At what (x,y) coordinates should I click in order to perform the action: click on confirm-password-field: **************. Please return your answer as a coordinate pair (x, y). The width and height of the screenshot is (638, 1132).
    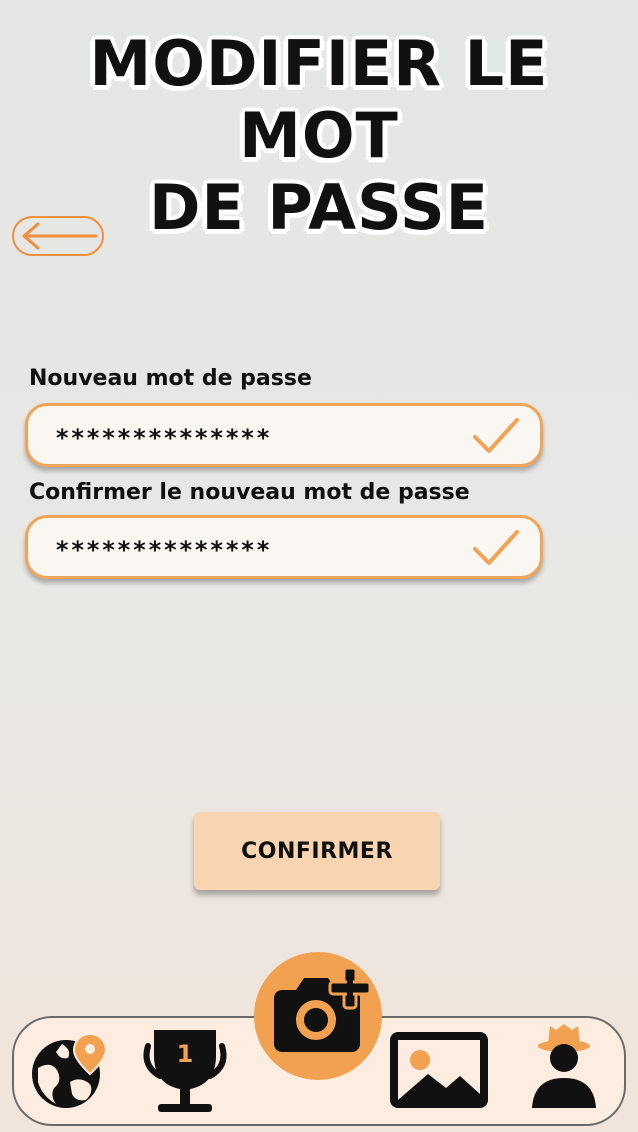
    Looking at the image, I should click on (284, 547).